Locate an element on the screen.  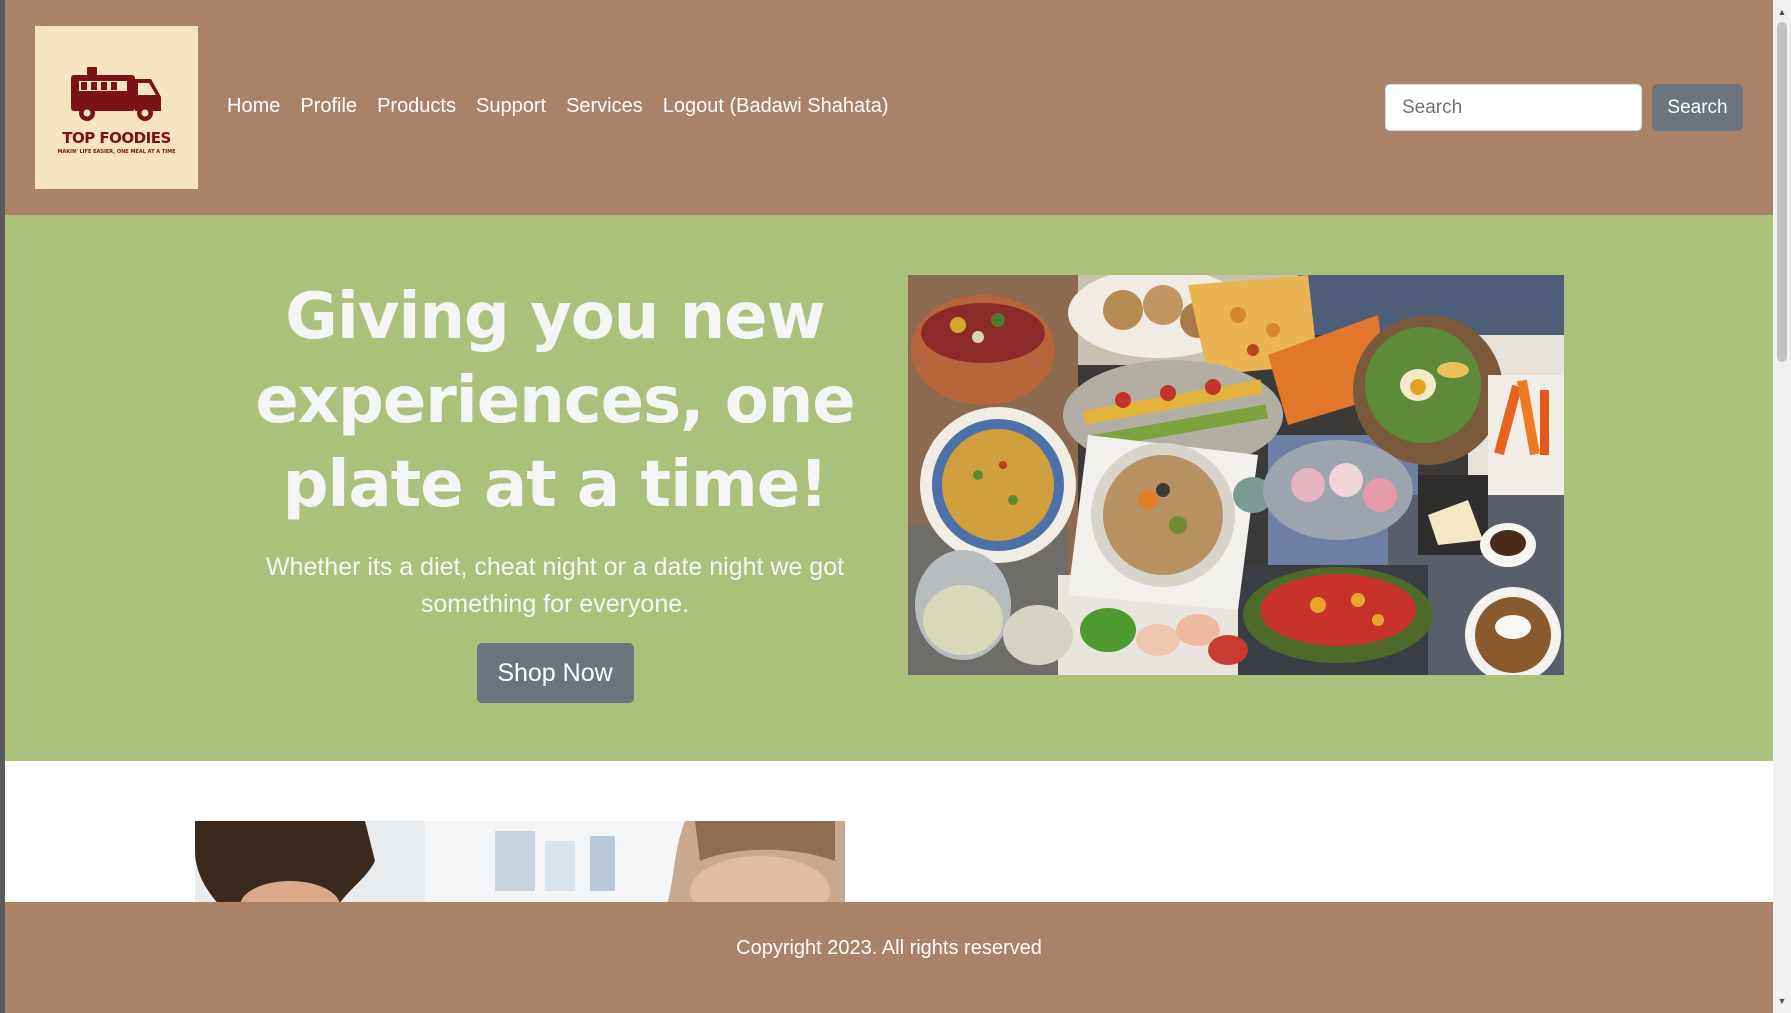
team-photo-image is located at coordinates (520, 866).